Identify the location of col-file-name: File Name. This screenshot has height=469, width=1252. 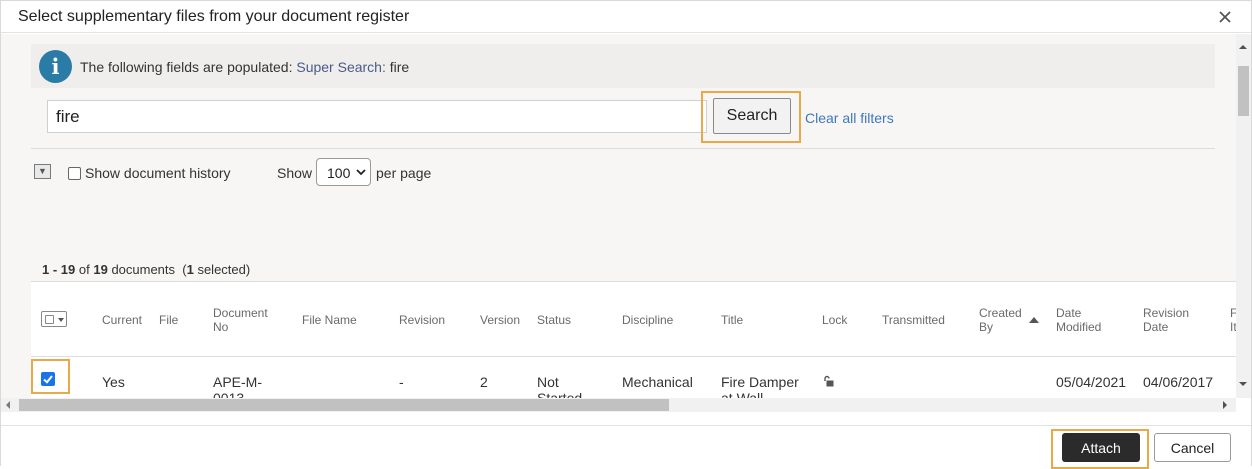
(329, 320).